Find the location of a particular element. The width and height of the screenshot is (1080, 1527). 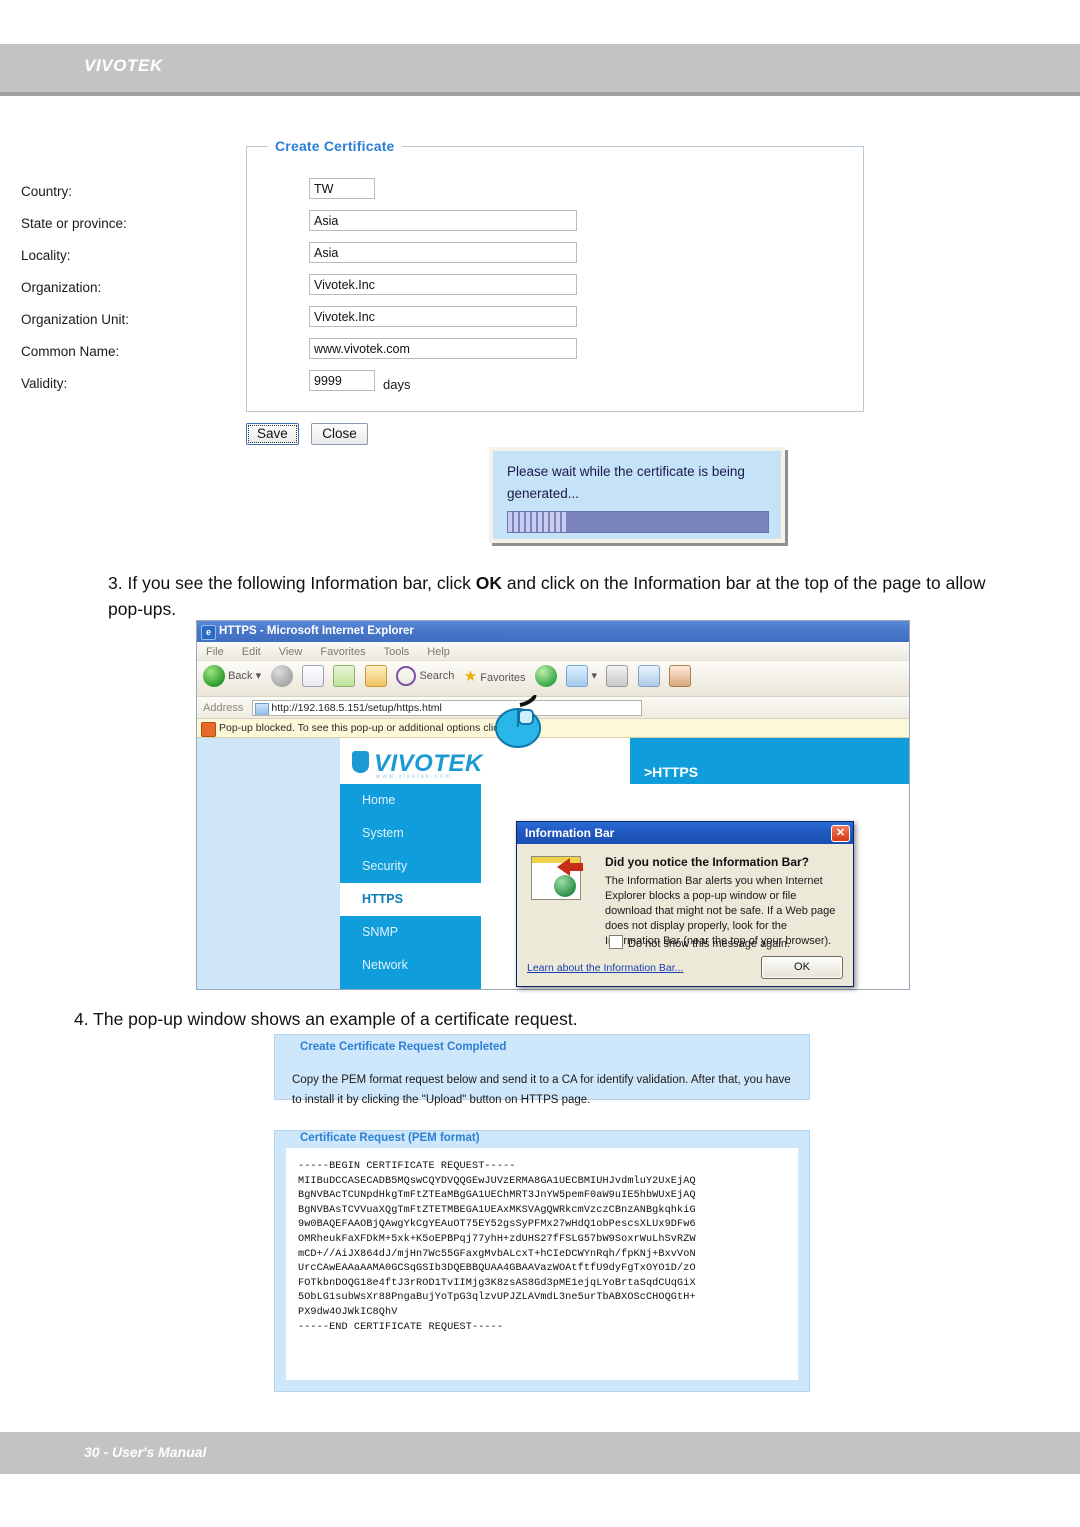

dialog-title-bar: Information Bar ✕ is located at coordinates (685, 833).